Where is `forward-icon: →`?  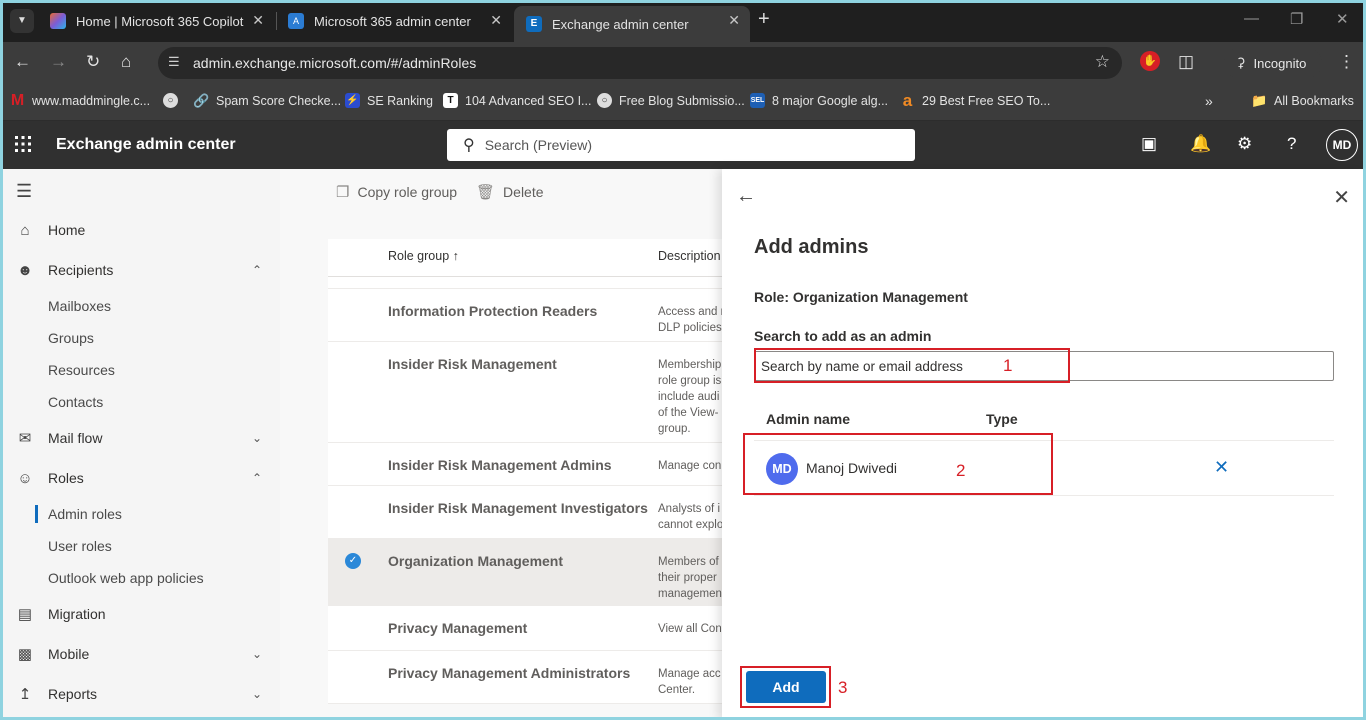
forward-icon: → is located at coordinates (58, 62).